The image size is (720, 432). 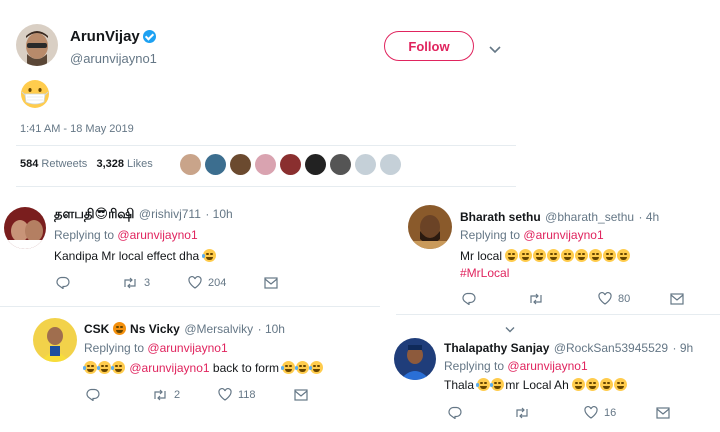 What do you see at coordinates (113, 58) in the screenshot?
I see `author-handle: @arunvijayno1` at bounding box center [113, 58].